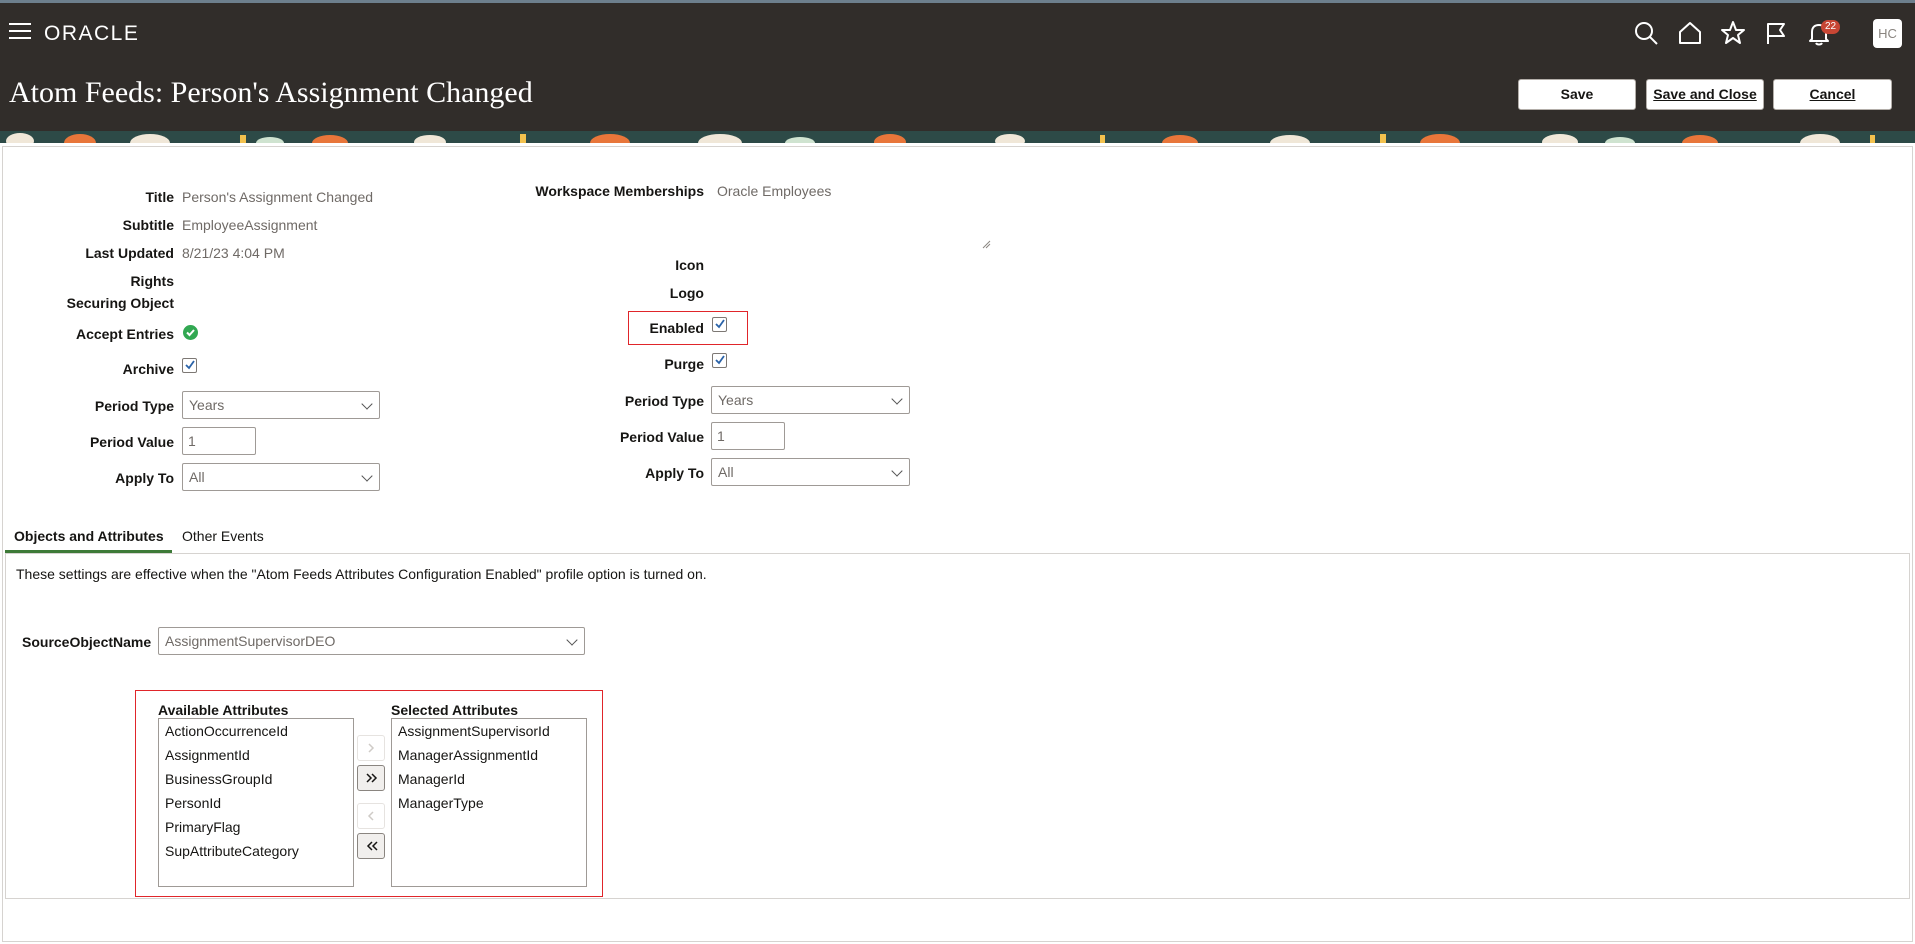 The image size is (1915, 944). Describe the element at coordinates (233, 253) in the screenshot. I see `last-updated-value: 8/21/23 4:04 PM` at that location.